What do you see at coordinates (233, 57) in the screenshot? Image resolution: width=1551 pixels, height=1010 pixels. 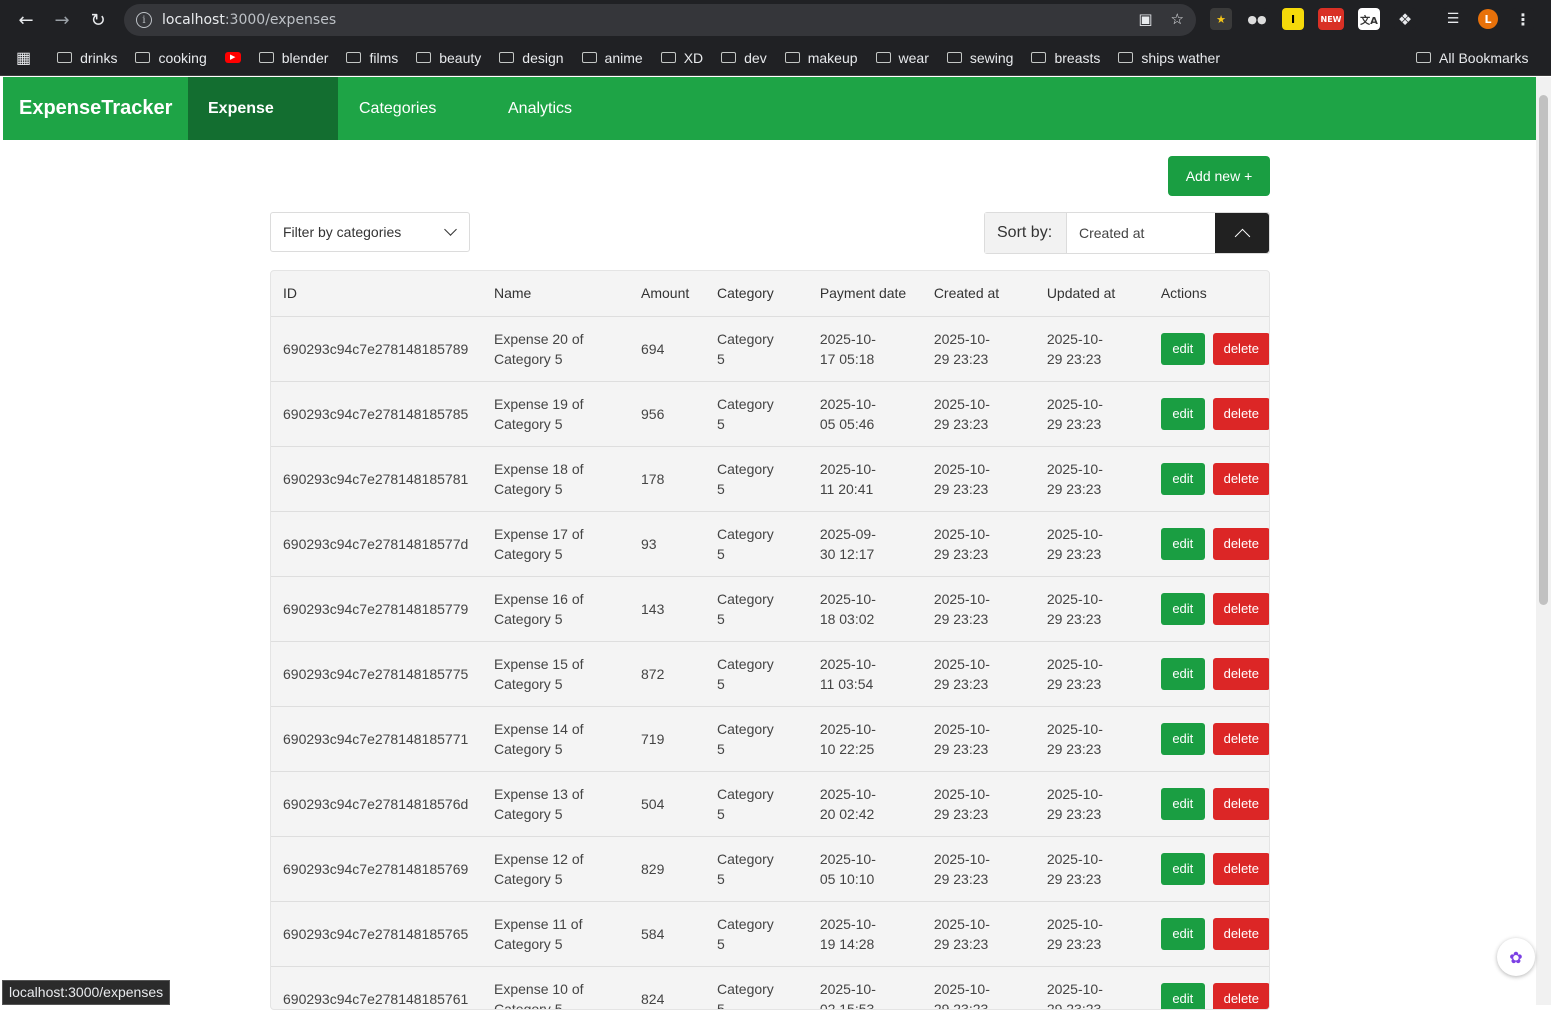 I see `youtube-icon: ▶` at bounding box center [233, 57].